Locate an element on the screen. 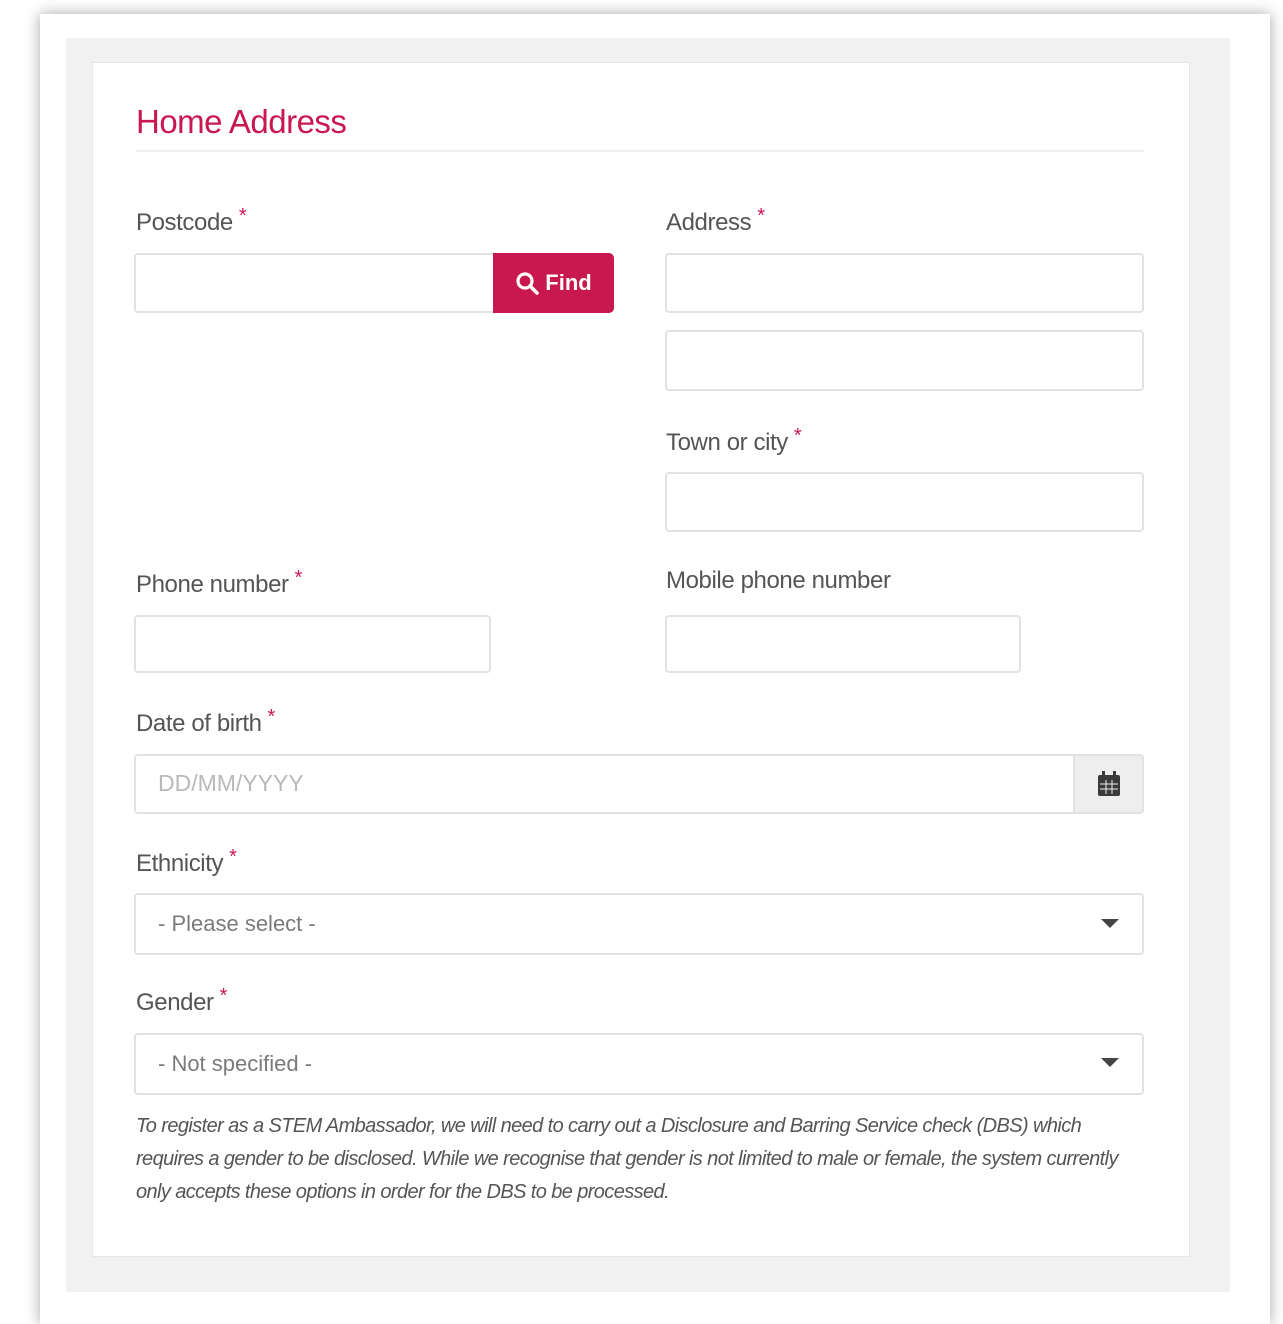  phone-label: Phone number * is located at coordinates (219, 583).